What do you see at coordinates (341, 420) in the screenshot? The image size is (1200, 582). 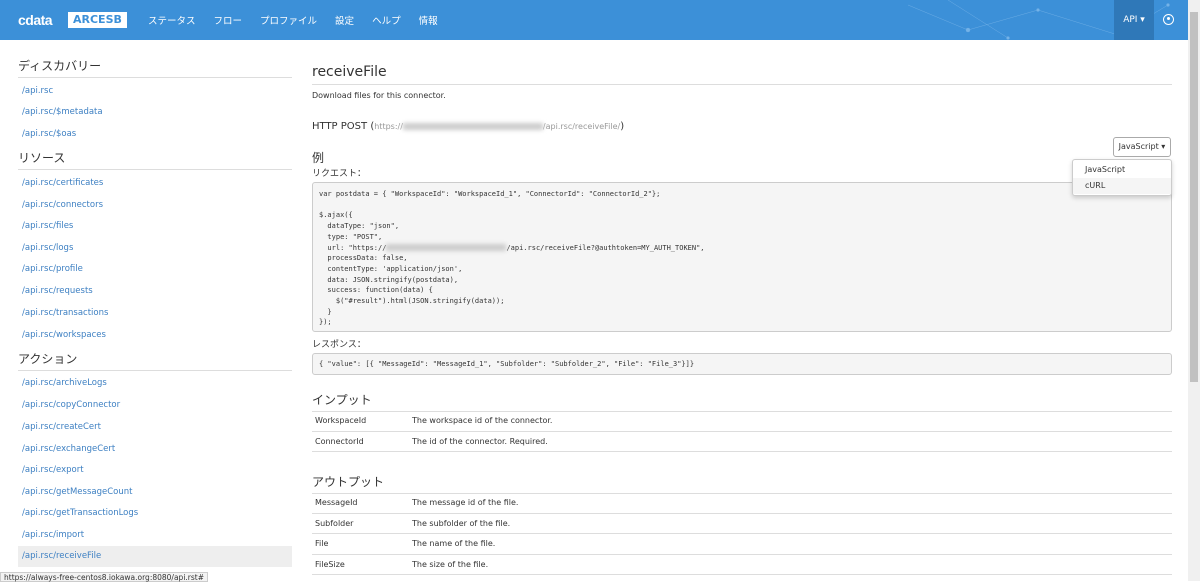 I see `param-name: WorkspaceId` at bounding box center [341, 420].